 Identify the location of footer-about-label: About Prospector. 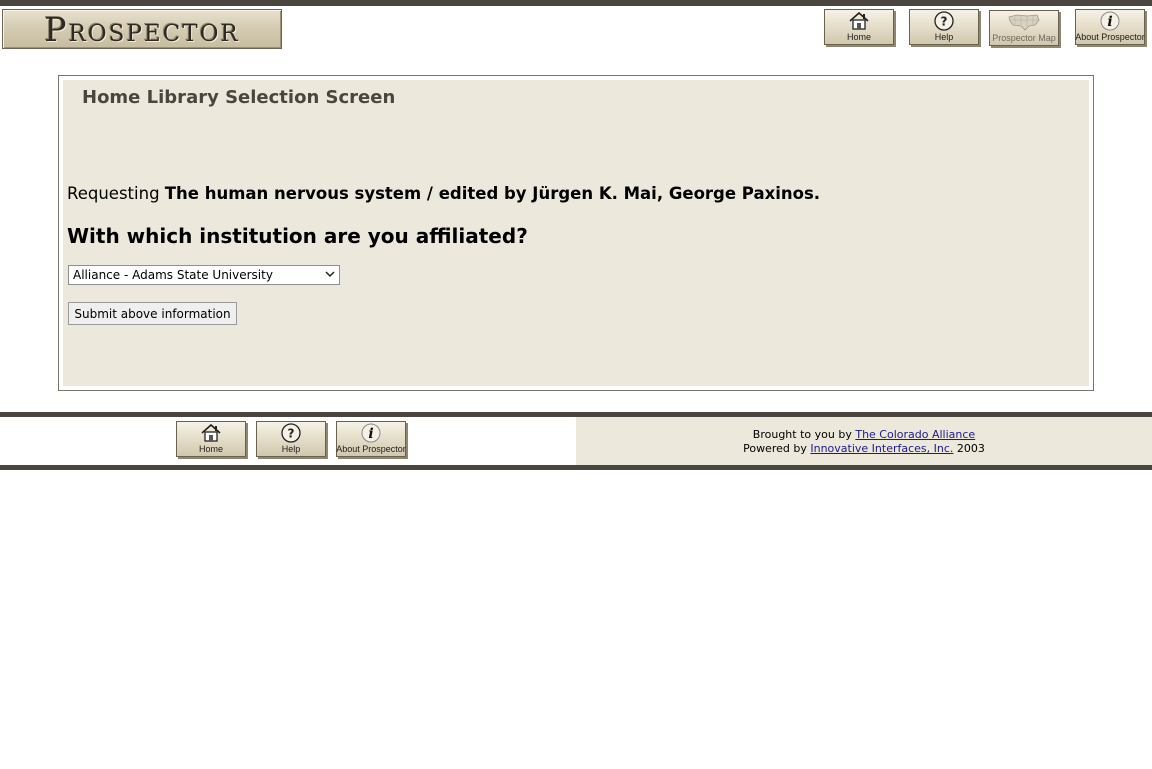
(371, 449).